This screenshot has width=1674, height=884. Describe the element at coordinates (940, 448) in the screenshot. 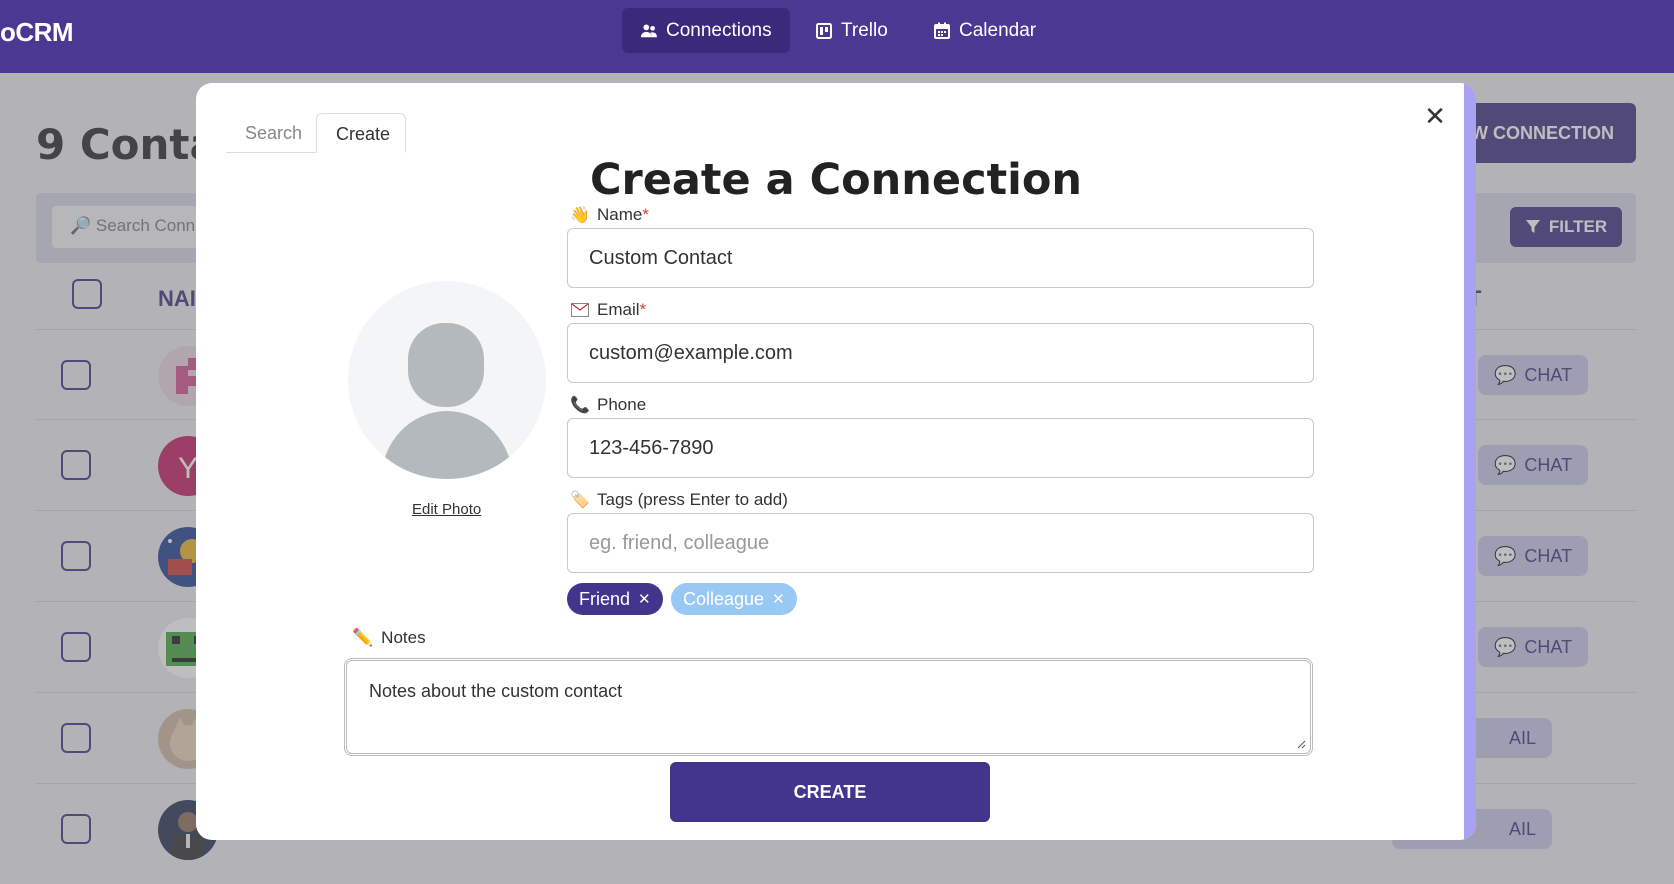

I see `phone-field: 123-456-7890` at that location.